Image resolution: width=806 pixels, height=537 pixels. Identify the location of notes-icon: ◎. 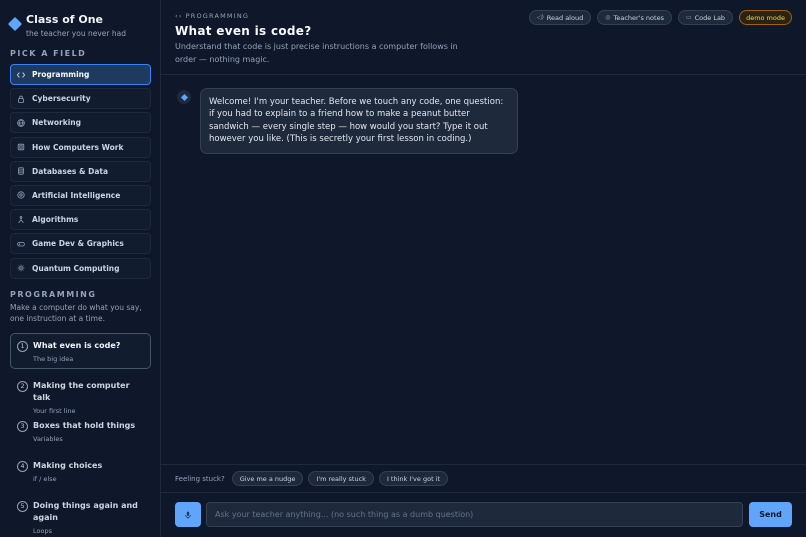
(608, 17).